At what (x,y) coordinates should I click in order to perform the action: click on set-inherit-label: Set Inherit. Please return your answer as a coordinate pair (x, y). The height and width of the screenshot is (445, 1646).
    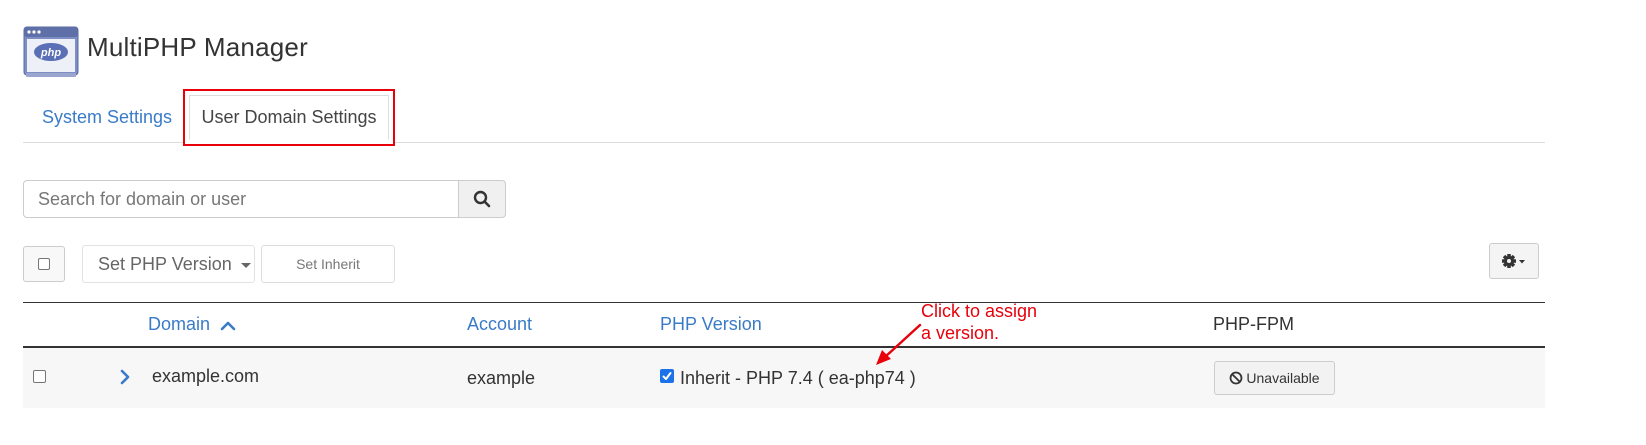
    Looking at the image, I should click on (328, 264).